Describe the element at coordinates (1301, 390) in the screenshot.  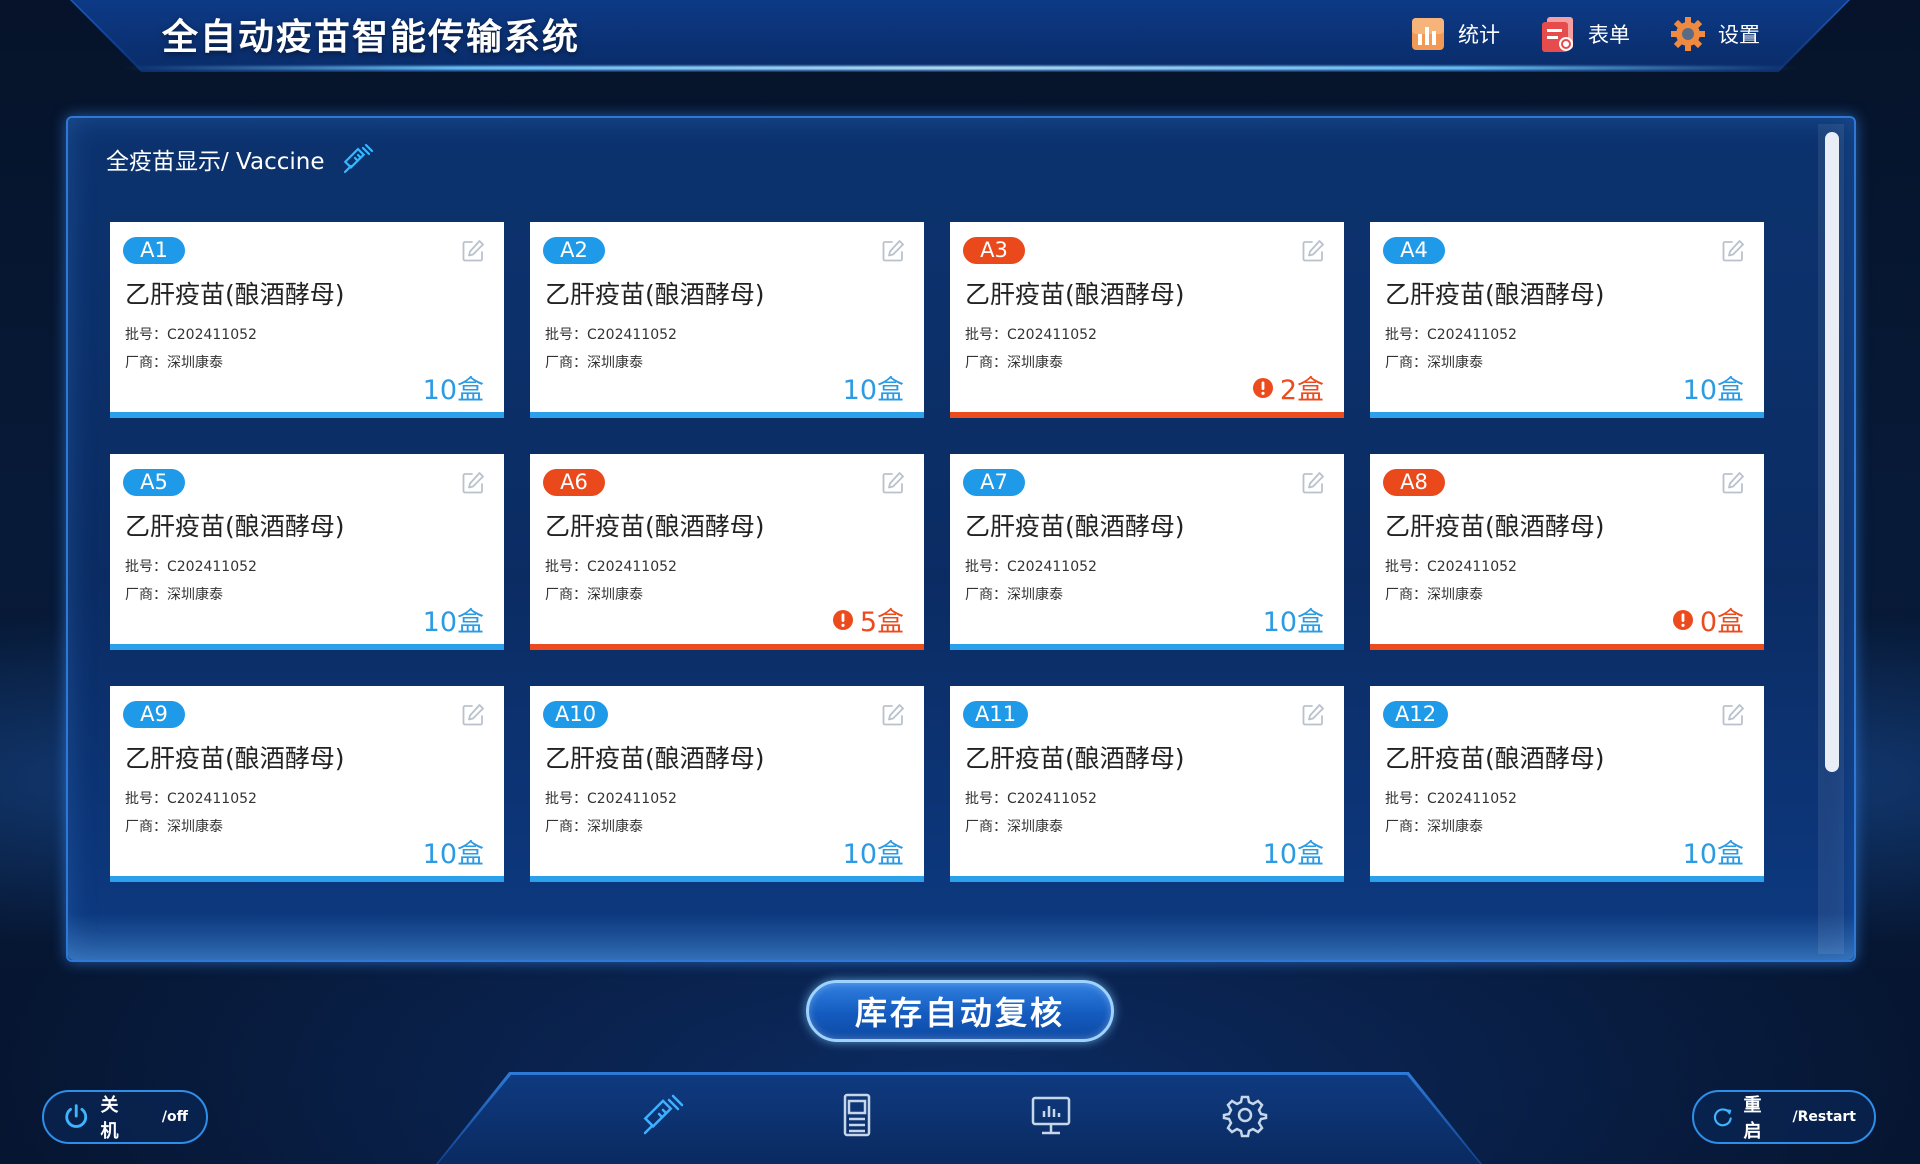
I see `stock-quantity-value: 2盒` at that location.